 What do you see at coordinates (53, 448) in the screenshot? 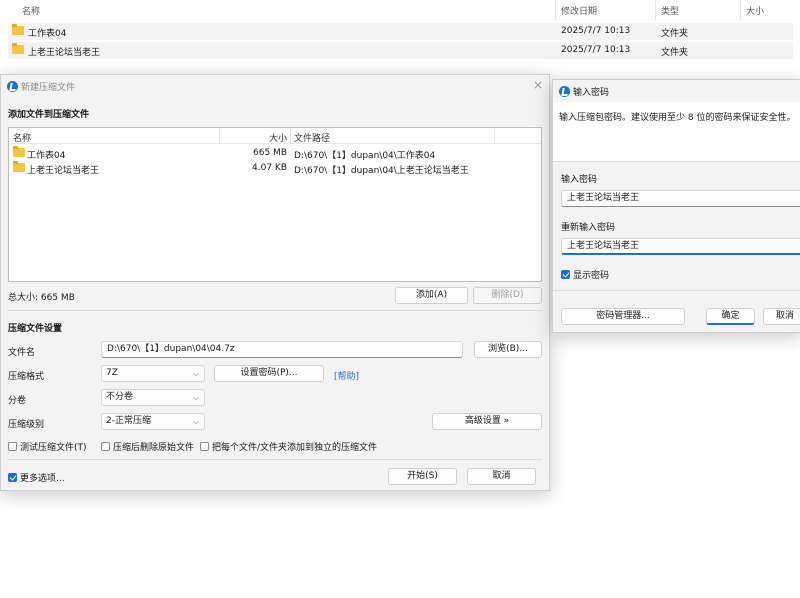
I see `checkbox-label: 测试压缩文件(T)` at bounding box center [53, 448].